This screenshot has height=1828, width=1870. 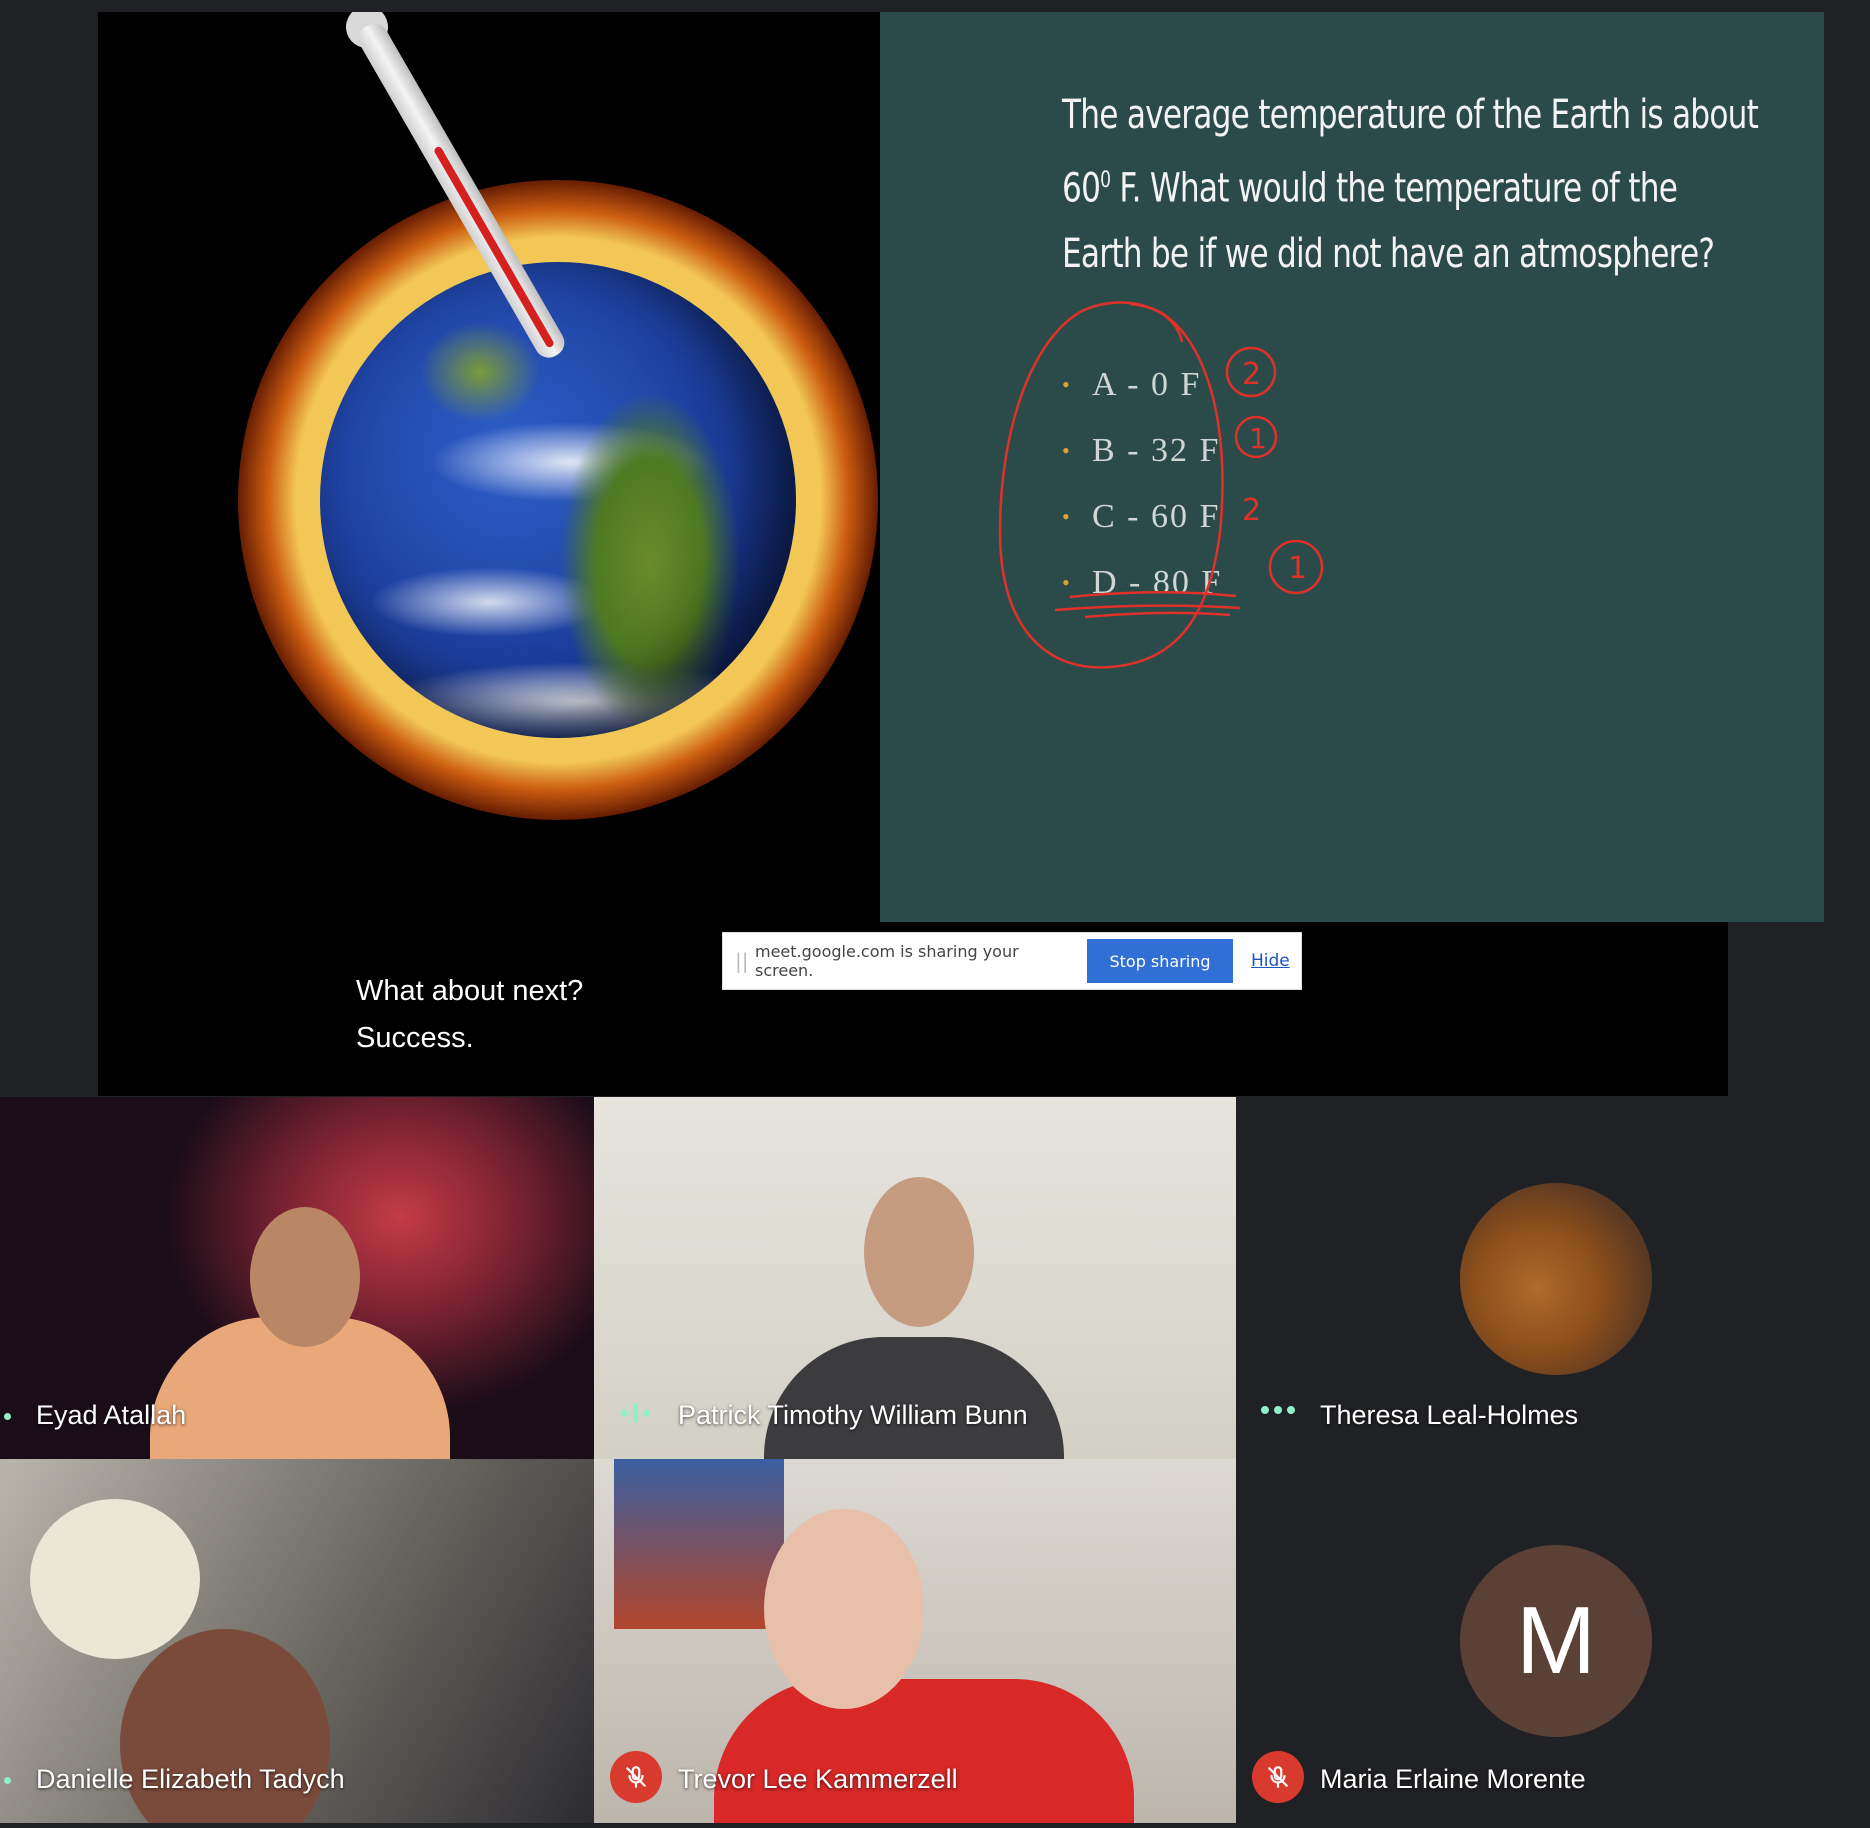 I want to click on avatar, so click(x=1556, y=1279).